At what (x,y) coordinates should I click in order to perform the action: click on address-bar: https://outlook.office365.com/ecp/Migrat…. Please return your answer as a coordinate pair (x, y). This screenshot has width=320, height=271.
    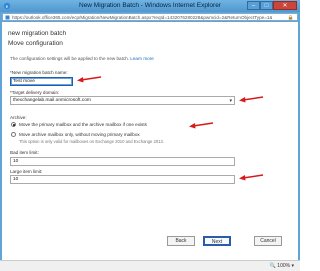
    Looking at the image, I should click on (150, 17).